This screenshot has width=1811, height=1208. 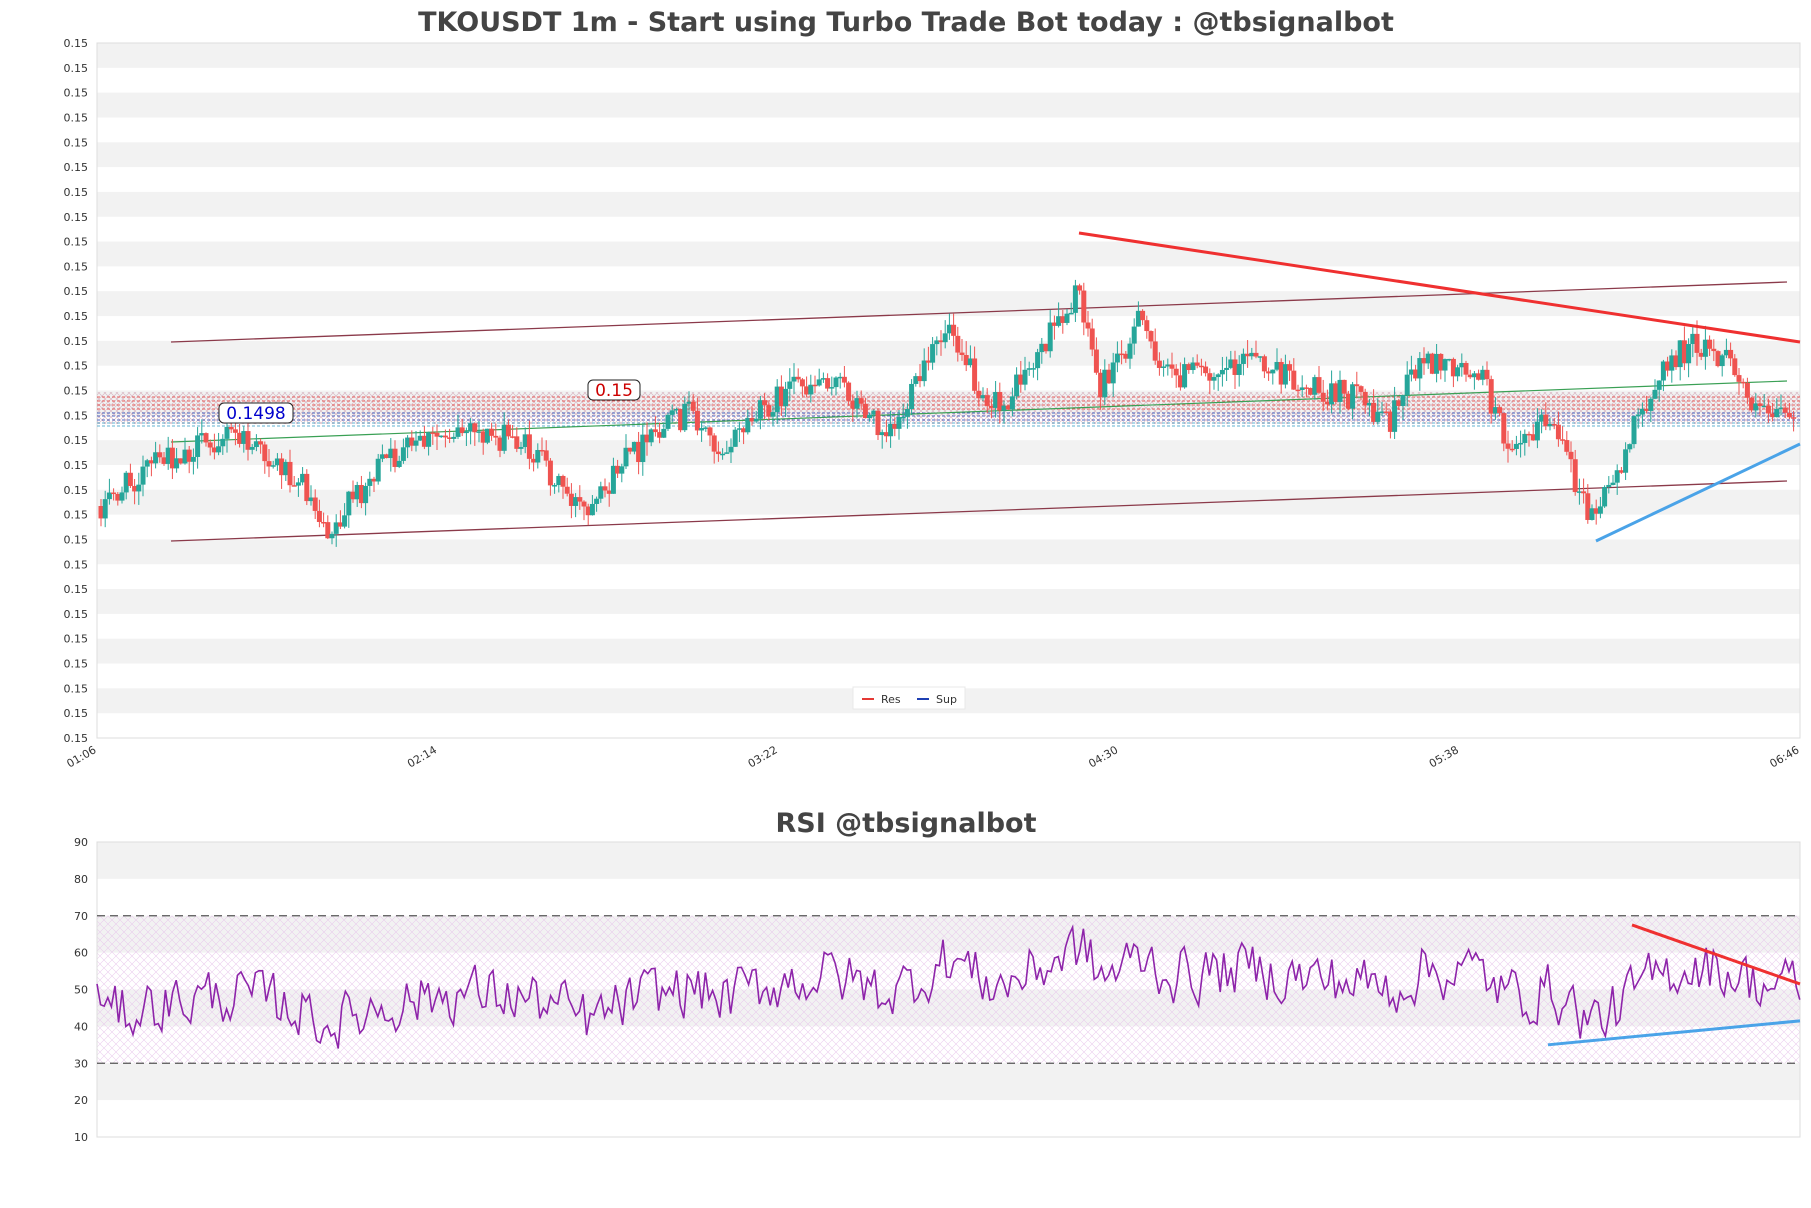 I want to click on y-tick-label: 30, so click(x=81, y=1063).